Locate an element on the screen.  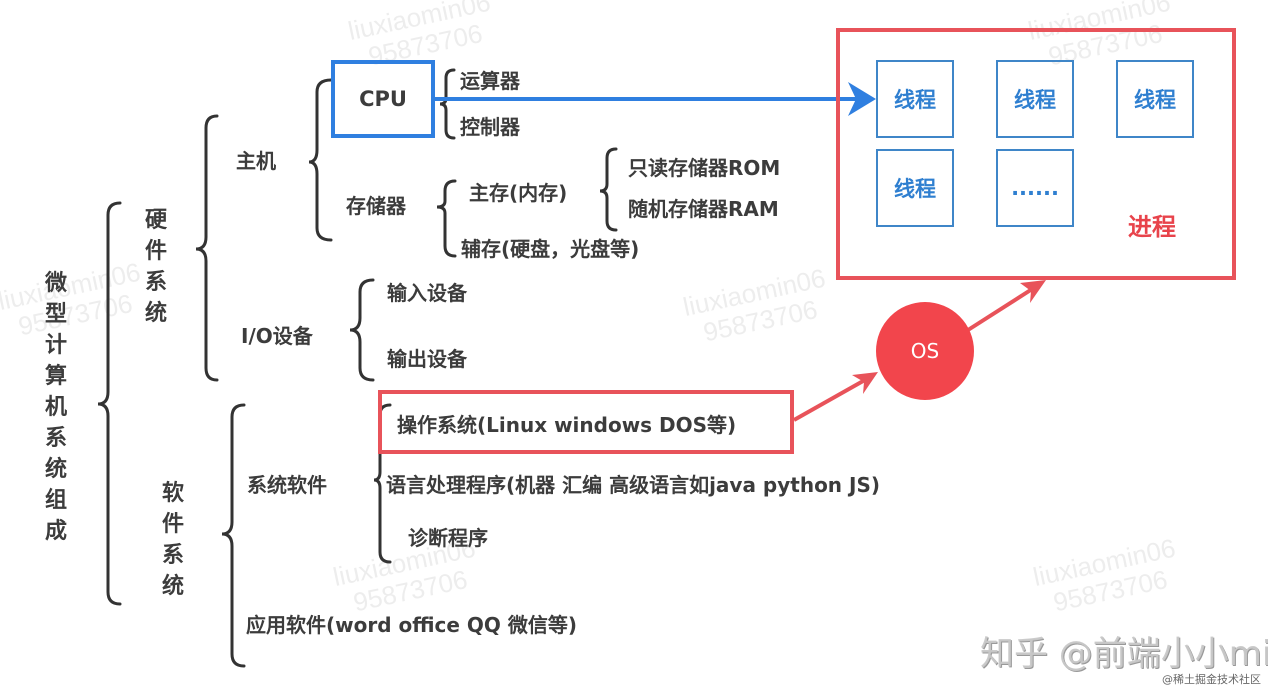
storage-label: 存储器 is located at coordinates (376, 206).